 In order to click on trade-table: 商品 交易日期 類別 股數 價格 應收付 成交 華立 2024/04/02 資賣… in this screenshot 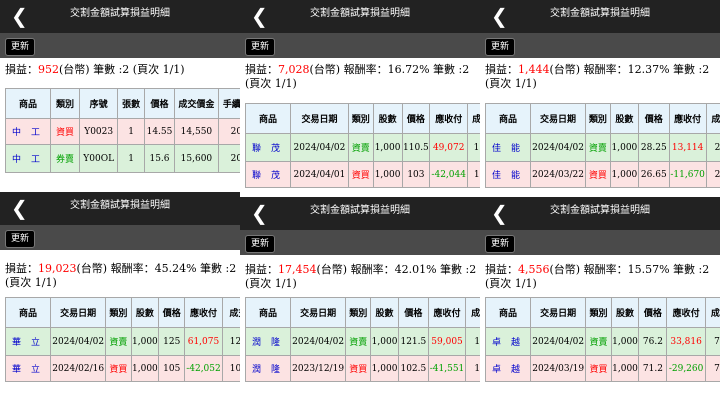, I will do `click(122, 339)`.